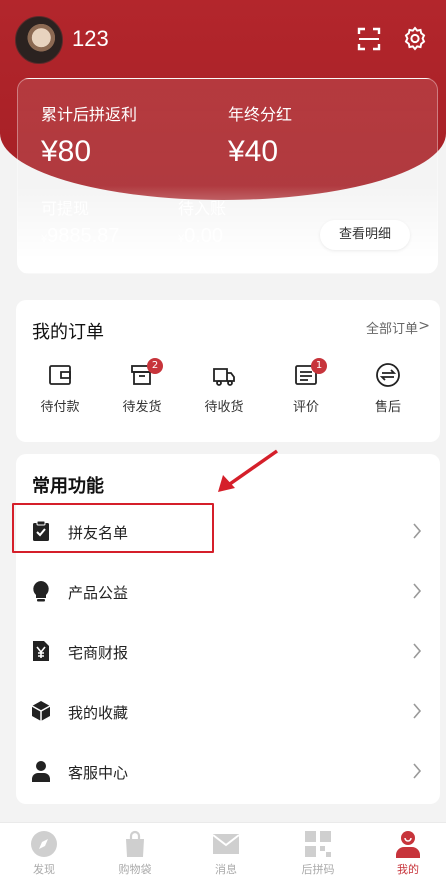  I want to click on tab-qr-code: 后拼码, so click(318, 853).